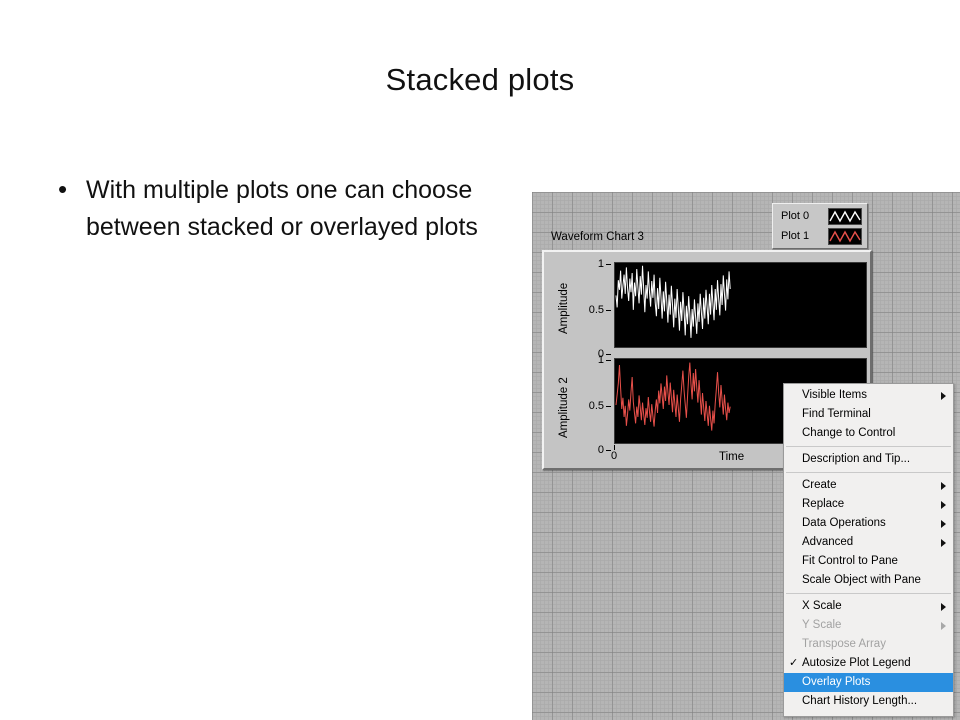 The image size is (960, 720). What do you see at coordinates (795, 236) in the screenshot?
I see `legend-label-plot-1: Plot 1` at bounding box center [795, 236].